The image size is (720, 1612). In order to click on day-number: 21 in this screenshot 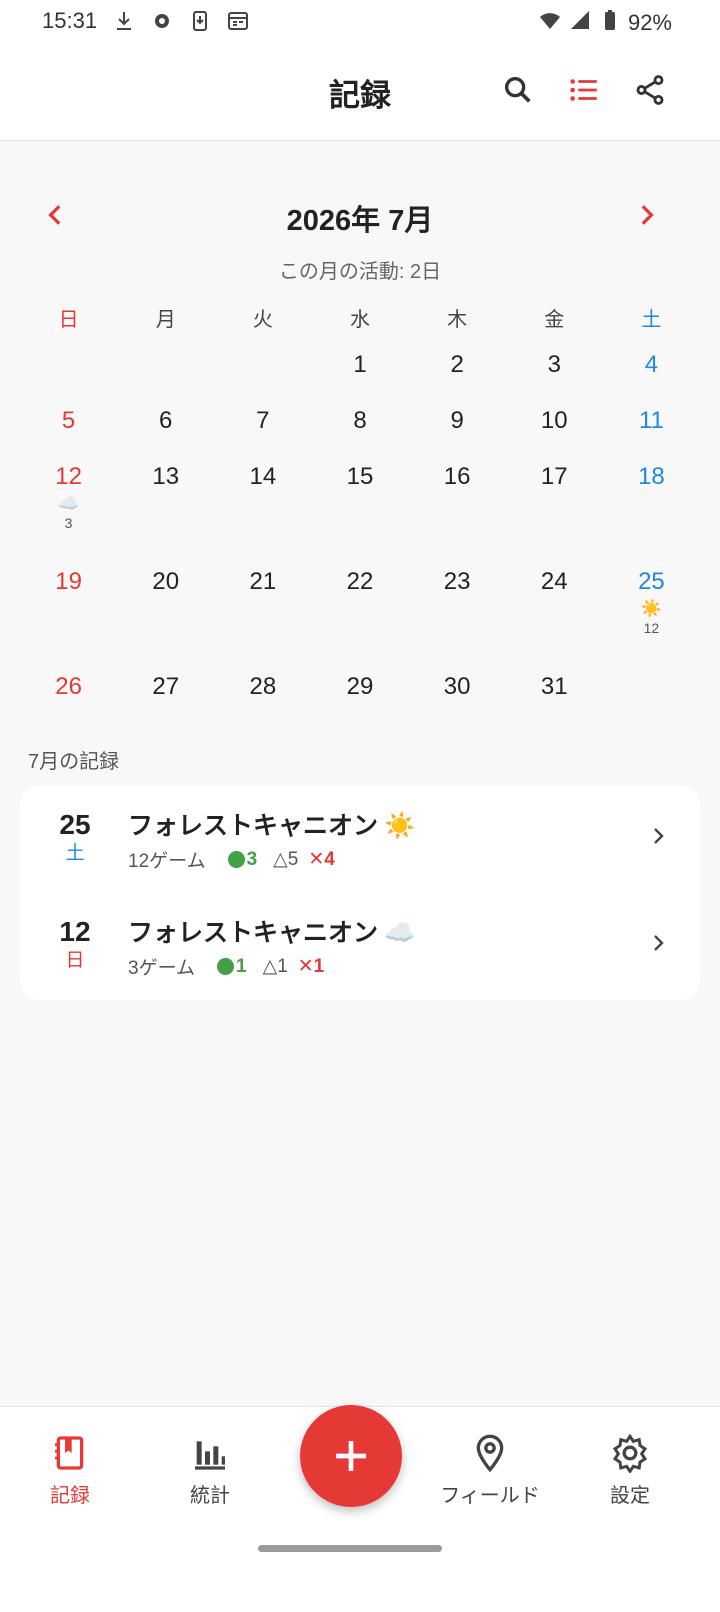, I will do `click(263, 581)`.